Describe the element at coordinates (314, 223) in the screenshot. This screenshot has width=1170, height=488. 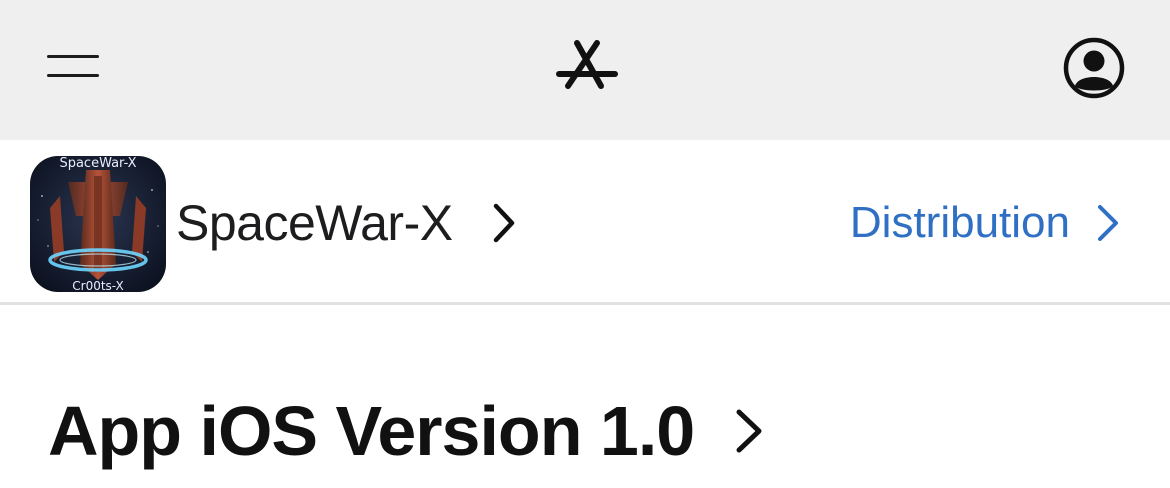
I see `app-name: SpaceWar-X` at that location.